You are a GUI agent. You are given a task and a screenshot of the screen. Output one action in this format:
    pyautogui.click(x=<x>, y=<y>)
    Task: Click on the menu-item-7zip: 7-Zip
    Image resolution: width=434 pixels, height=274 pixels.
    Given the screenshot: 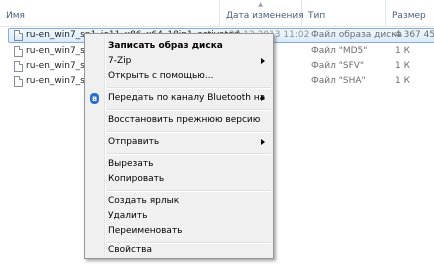 What is the action you would take?
    pyautogui.click(x=179, y=61)
    